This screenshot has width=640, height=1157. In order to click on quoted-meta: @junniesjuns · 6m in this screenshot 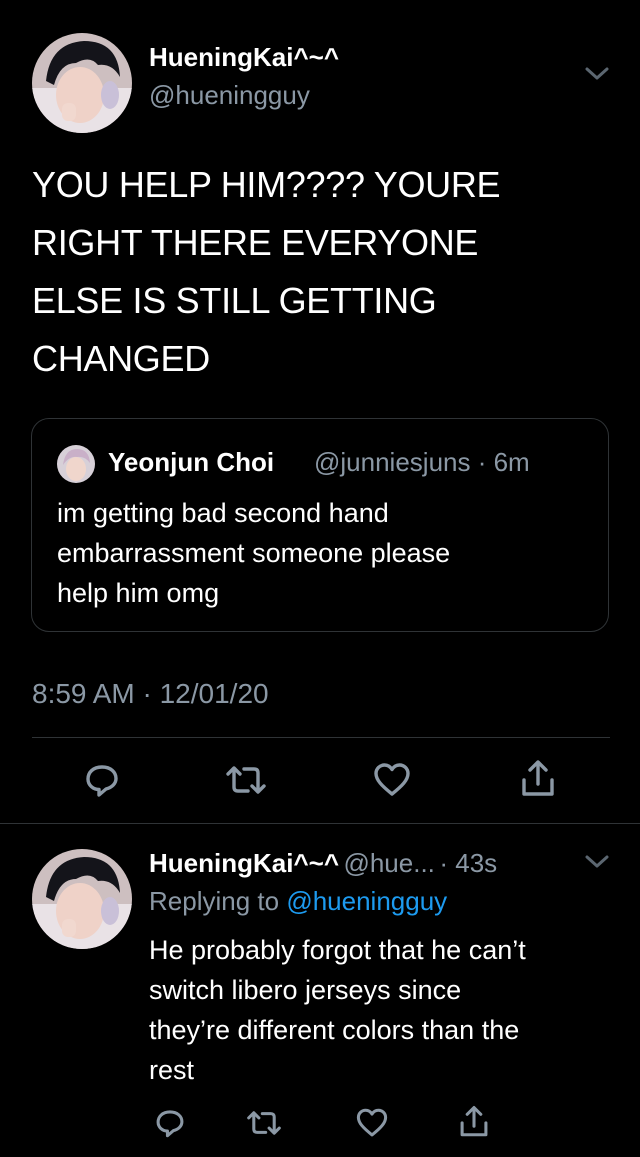, I will do `click(422, 462)`.